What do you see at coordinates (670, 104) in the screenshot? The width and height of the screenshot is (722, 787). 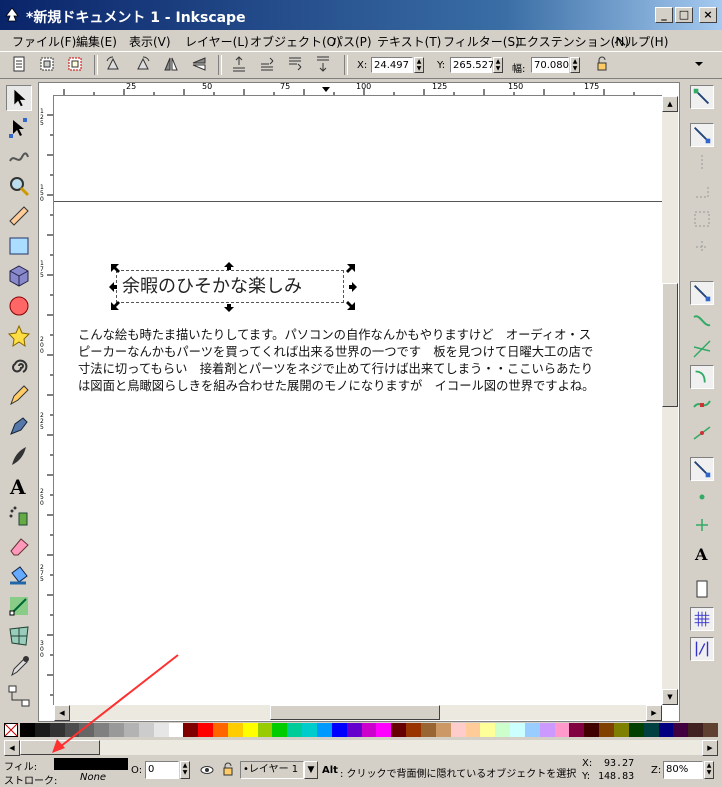 I see `scroll-up-button: ▲` at bounding box center [670, 104].